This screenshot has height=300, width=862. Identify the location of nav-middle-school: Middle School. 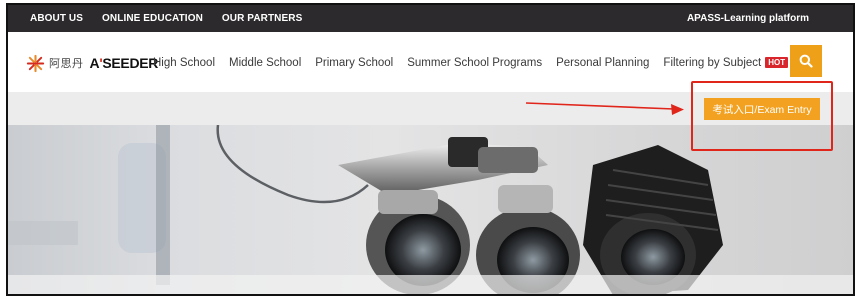
(265, 63).